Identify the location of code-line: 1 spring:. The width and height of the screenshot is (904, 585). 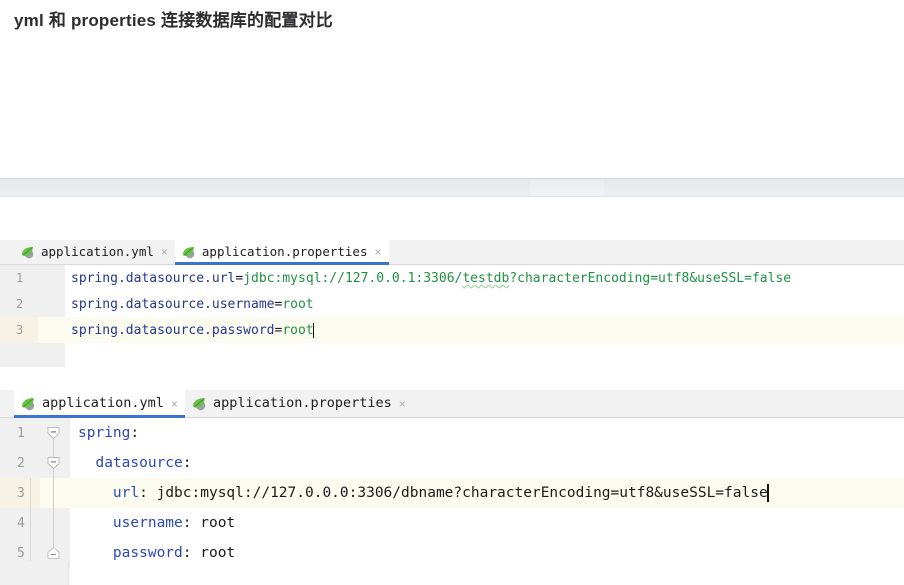
(452, 433).